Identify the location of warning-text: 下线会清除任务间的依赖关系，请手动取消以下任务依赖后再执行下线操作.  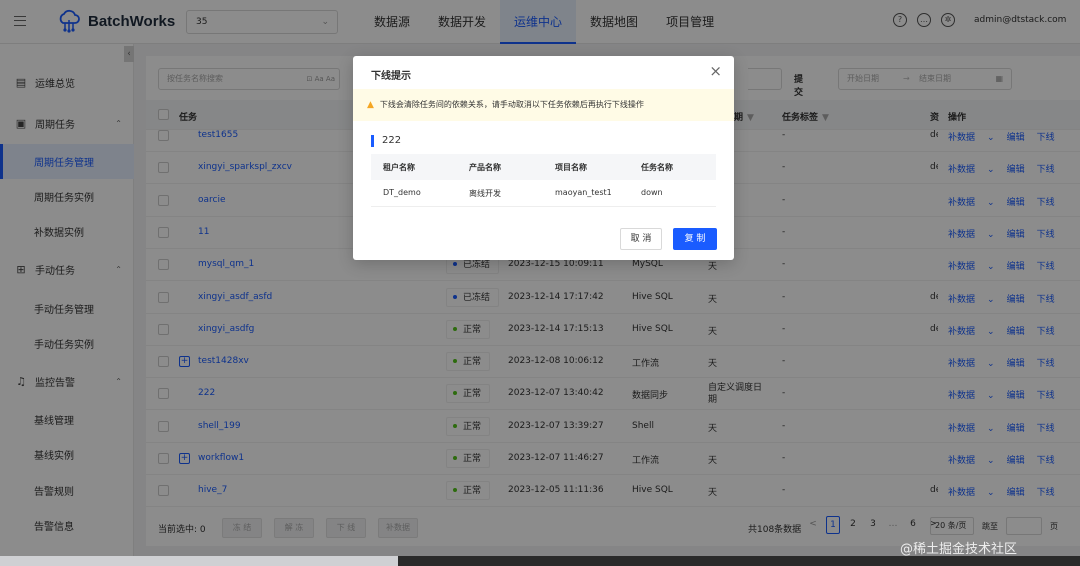
(511, 104).